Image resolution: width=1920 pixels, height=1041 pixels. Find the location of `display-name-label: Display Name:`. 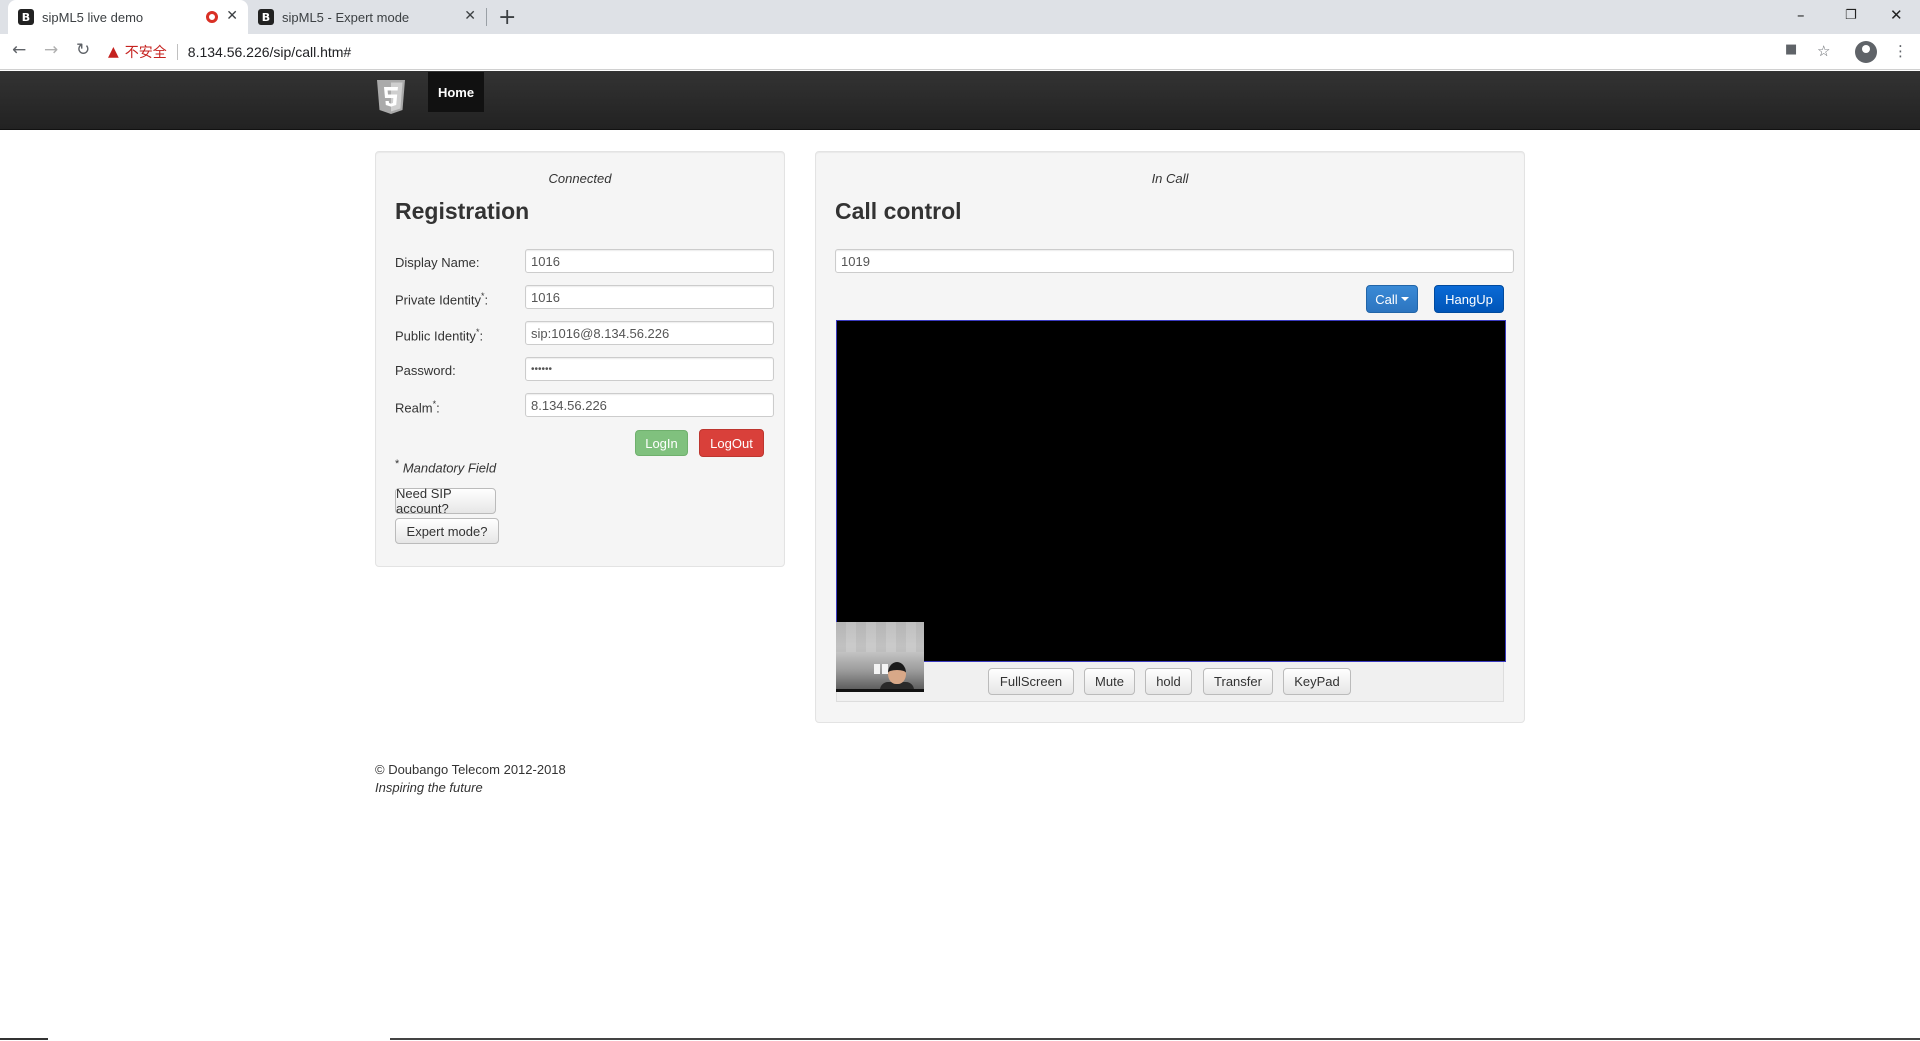

display-name-label: Display Name: is located at coordinates (437, 262).